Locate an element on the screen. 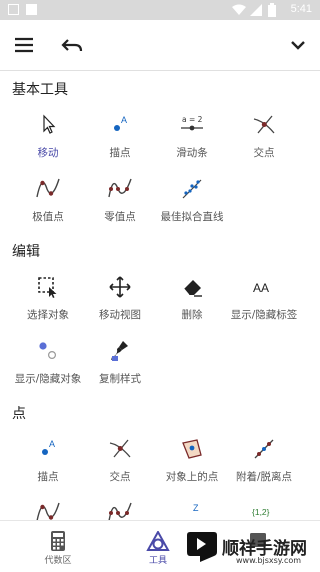  tool-label: 显示/隐藏对象 is located at coordinates (48, 379).